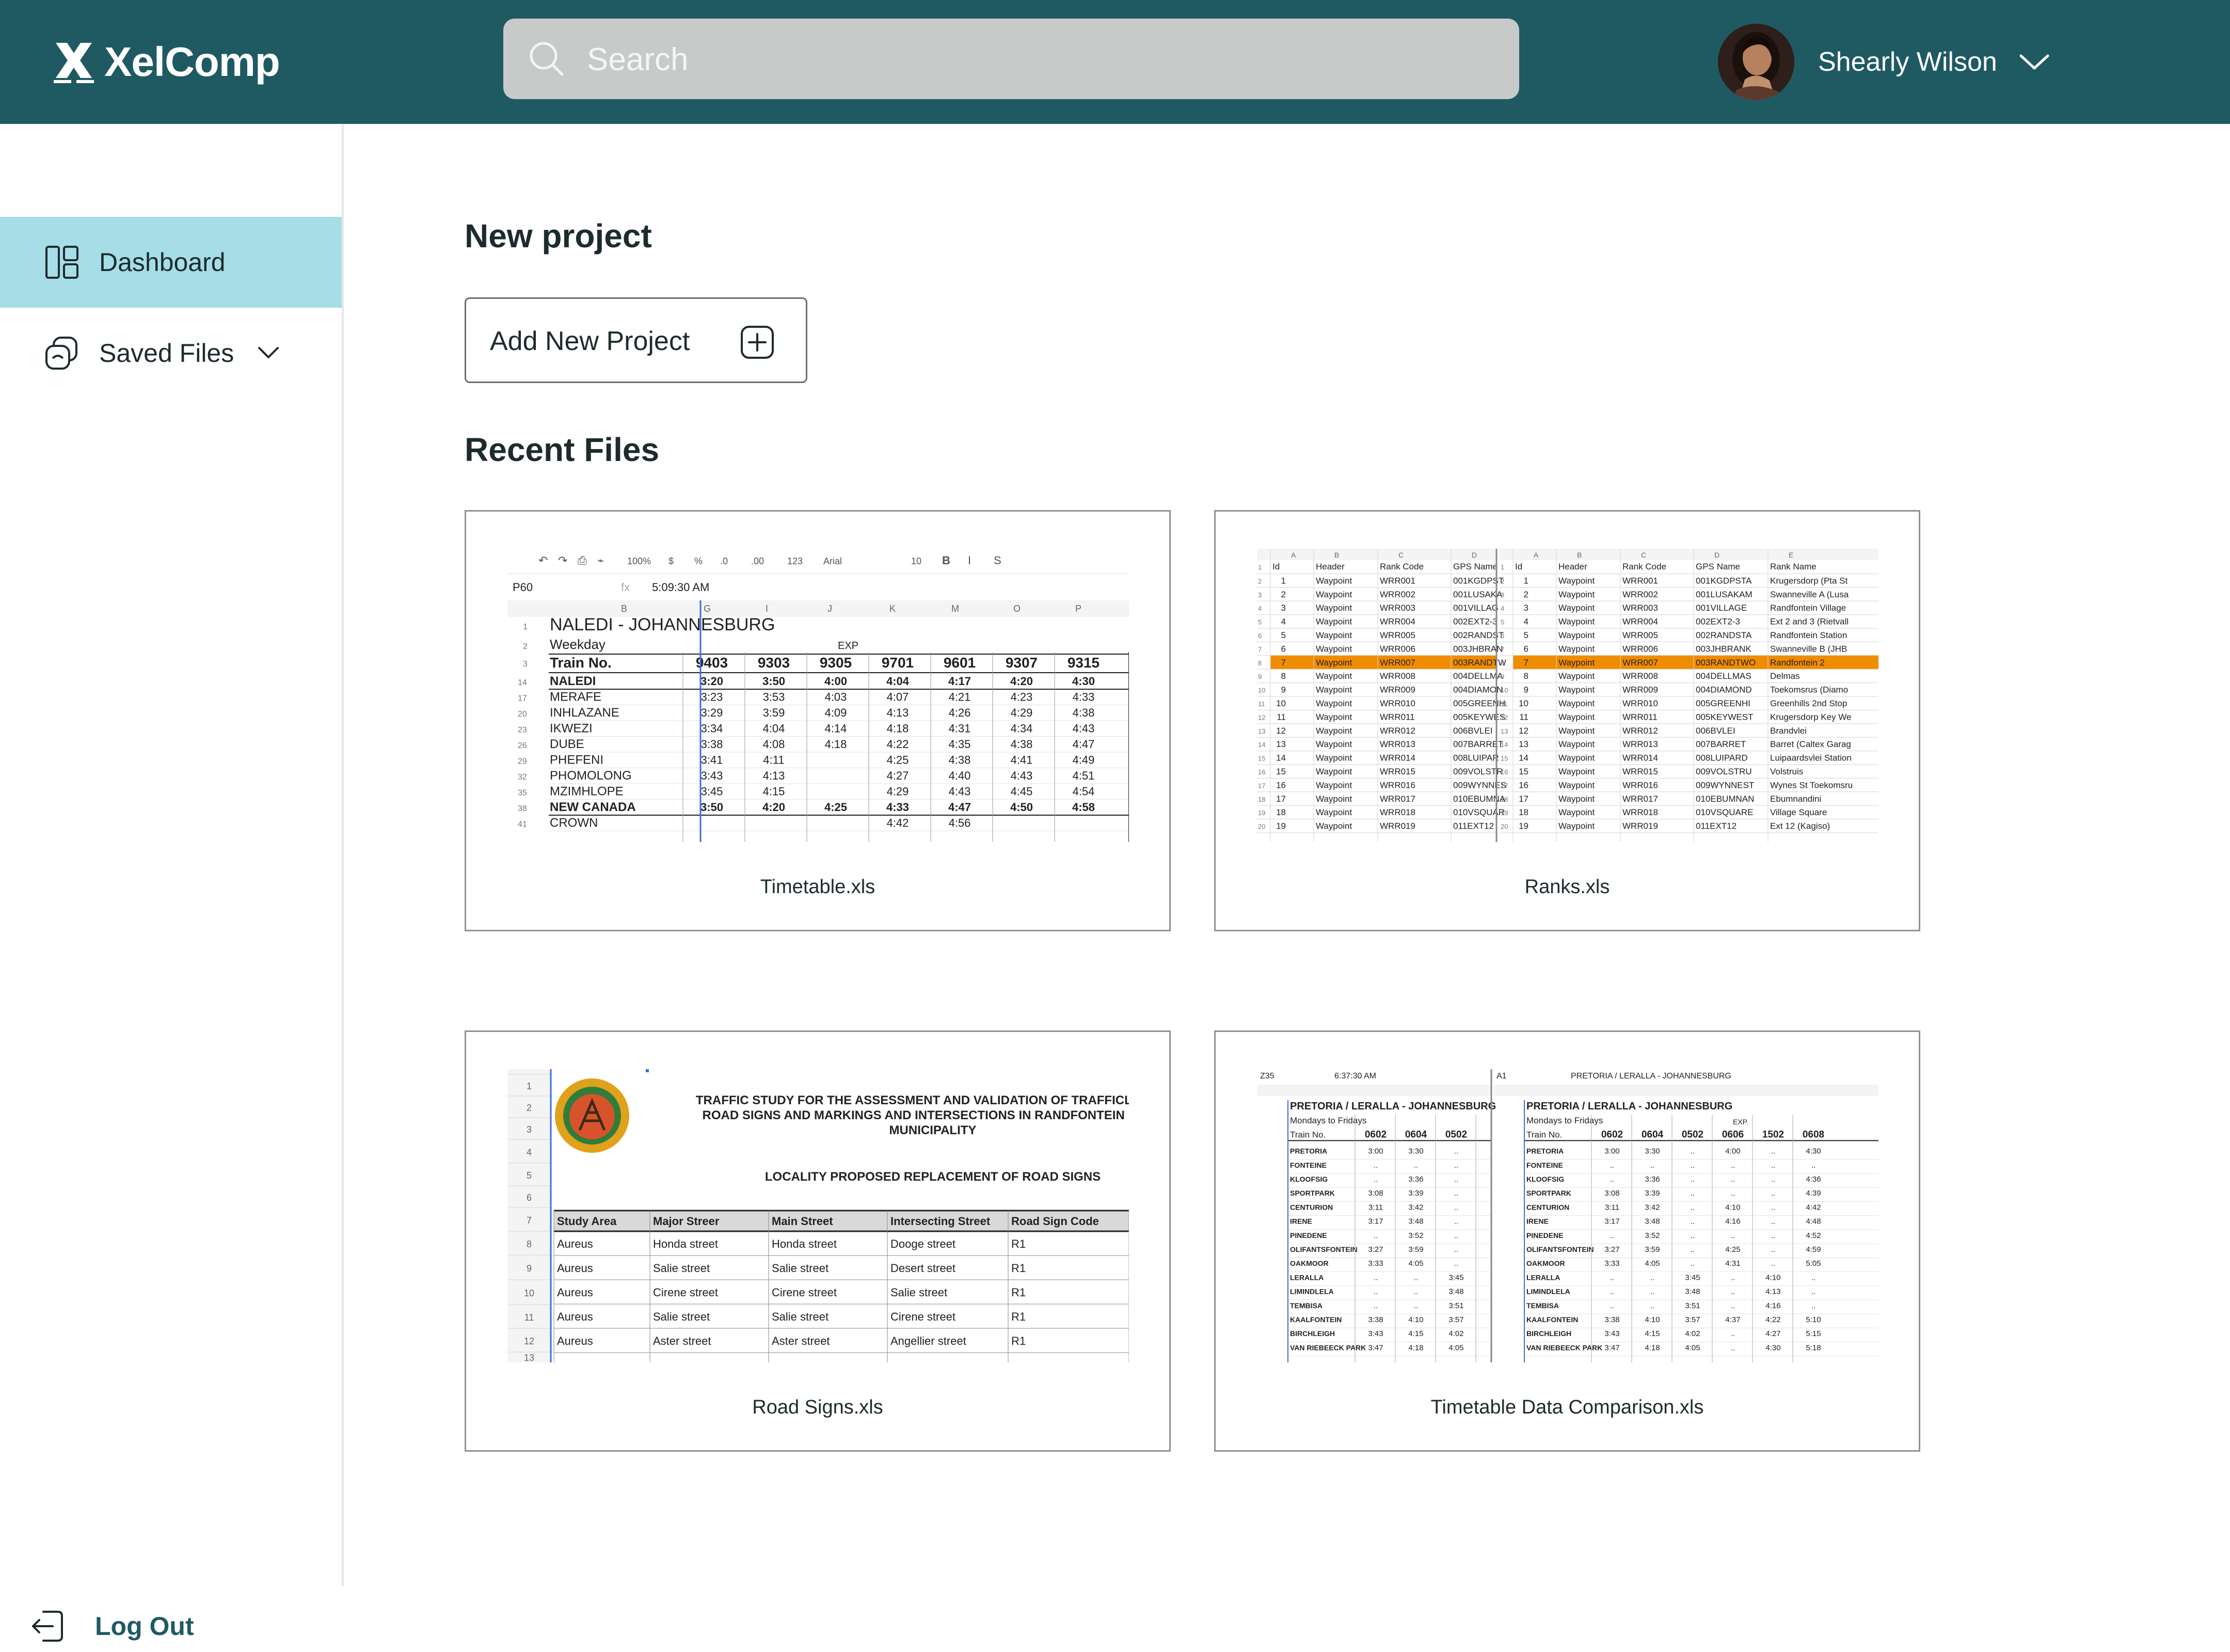 This screenshot has height=1652, width=2230. I want to click on station-name: KLOOFSIG, so click(1545, 1179).